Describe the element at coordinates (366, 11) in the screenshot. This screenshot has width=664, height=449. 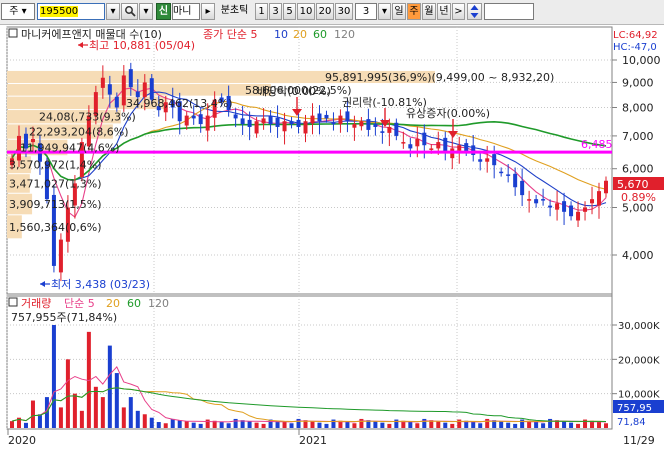
I see `count-select: 3` at that location.